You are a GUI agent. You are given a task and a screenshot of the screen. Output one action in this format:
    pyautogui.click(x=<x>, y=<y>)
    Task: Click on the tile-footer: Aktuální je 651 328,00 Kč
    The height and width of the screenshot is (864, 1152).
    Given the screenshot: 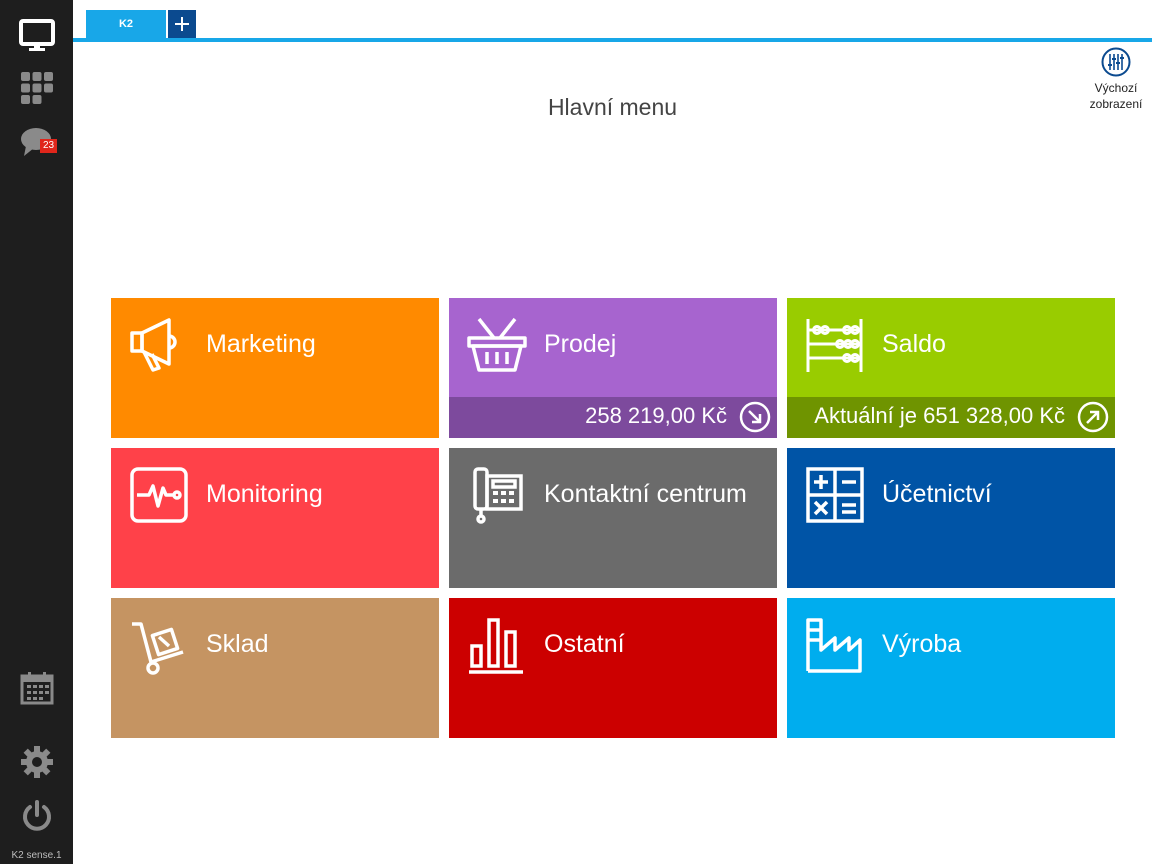 What is the action you would take?
    pyautogui.click(x=951, y=417)
    